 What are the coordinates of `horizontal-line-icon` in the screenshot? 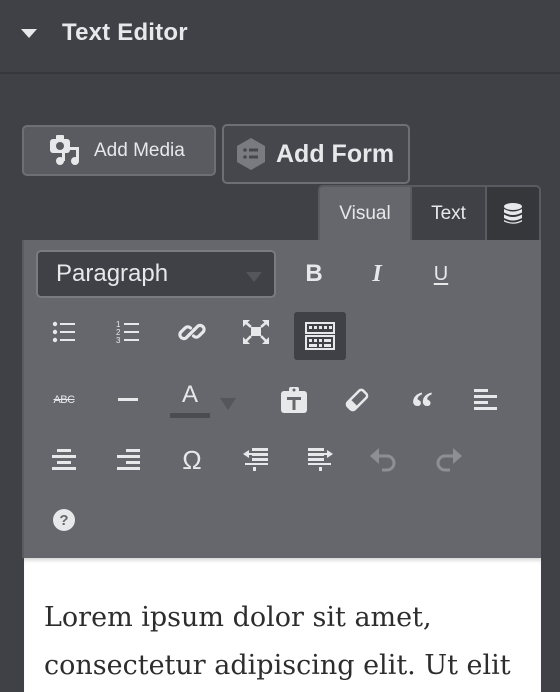 It's located at (128, 400).